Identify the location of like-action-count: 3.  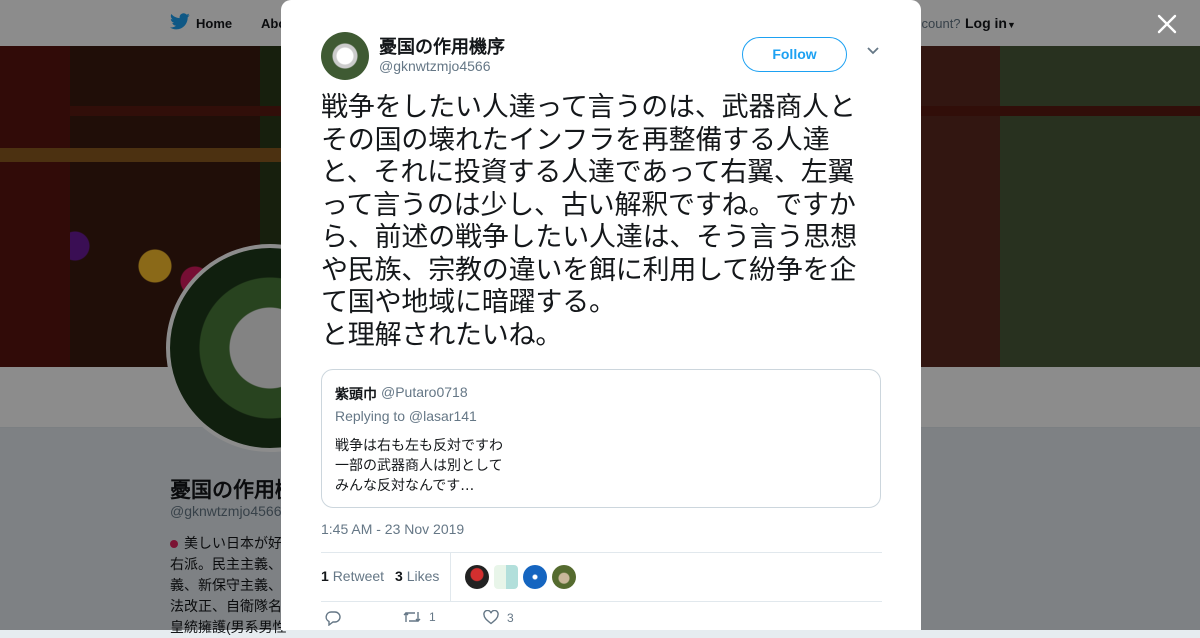
(510, 617).